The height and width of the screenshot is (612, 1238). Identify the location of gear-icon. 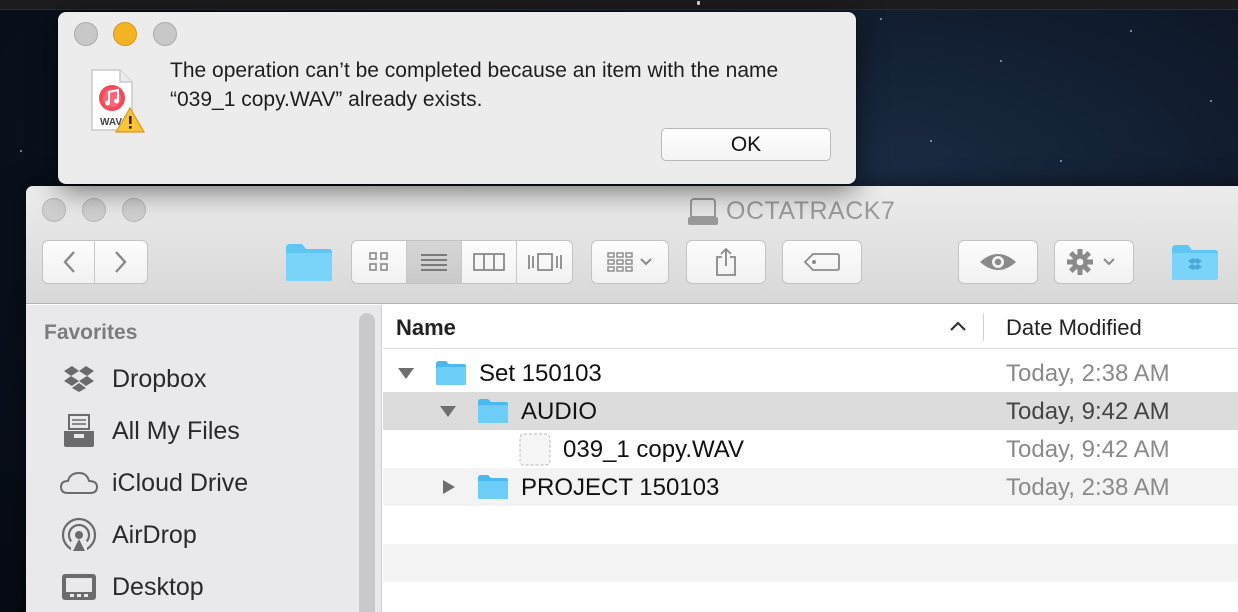
(1091, 262).